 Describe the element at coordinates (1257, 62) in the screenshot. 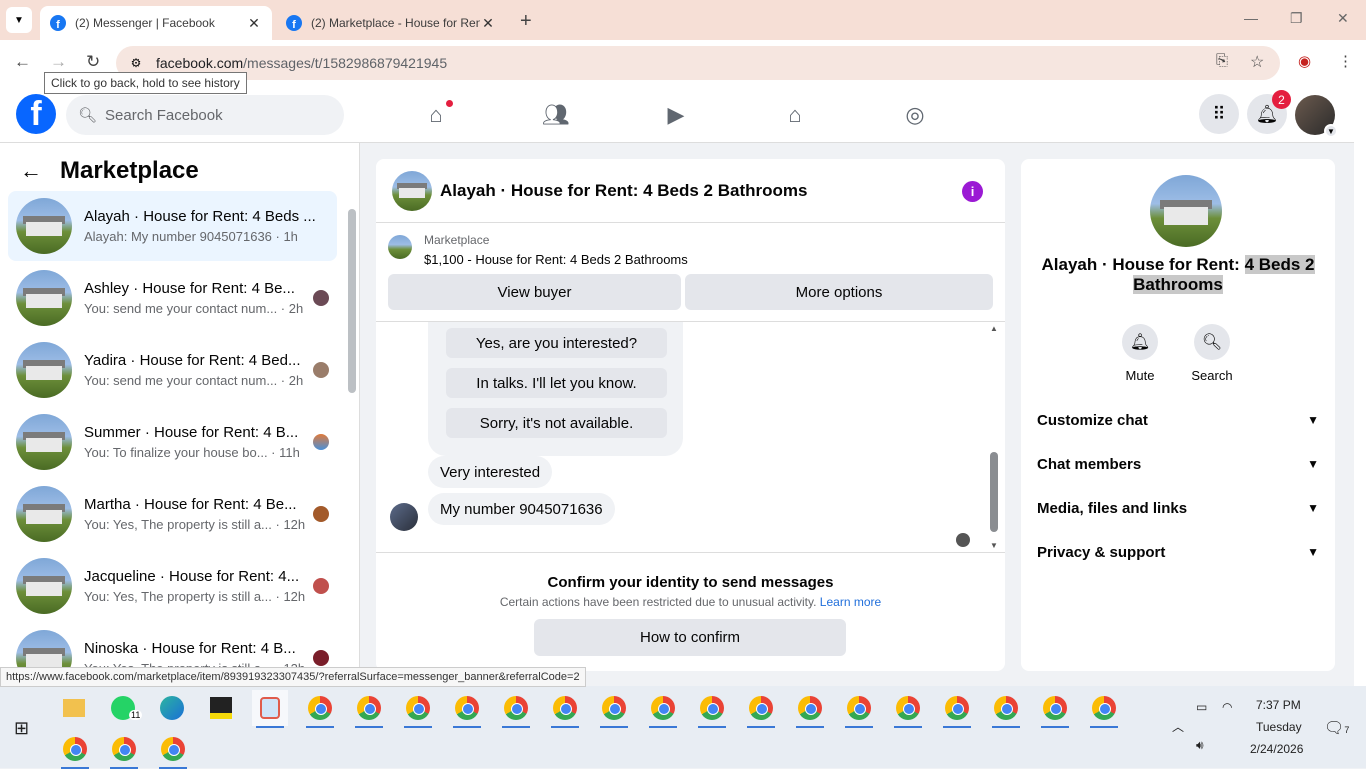

I see `bookmark-star-icon: ☆` at that location.